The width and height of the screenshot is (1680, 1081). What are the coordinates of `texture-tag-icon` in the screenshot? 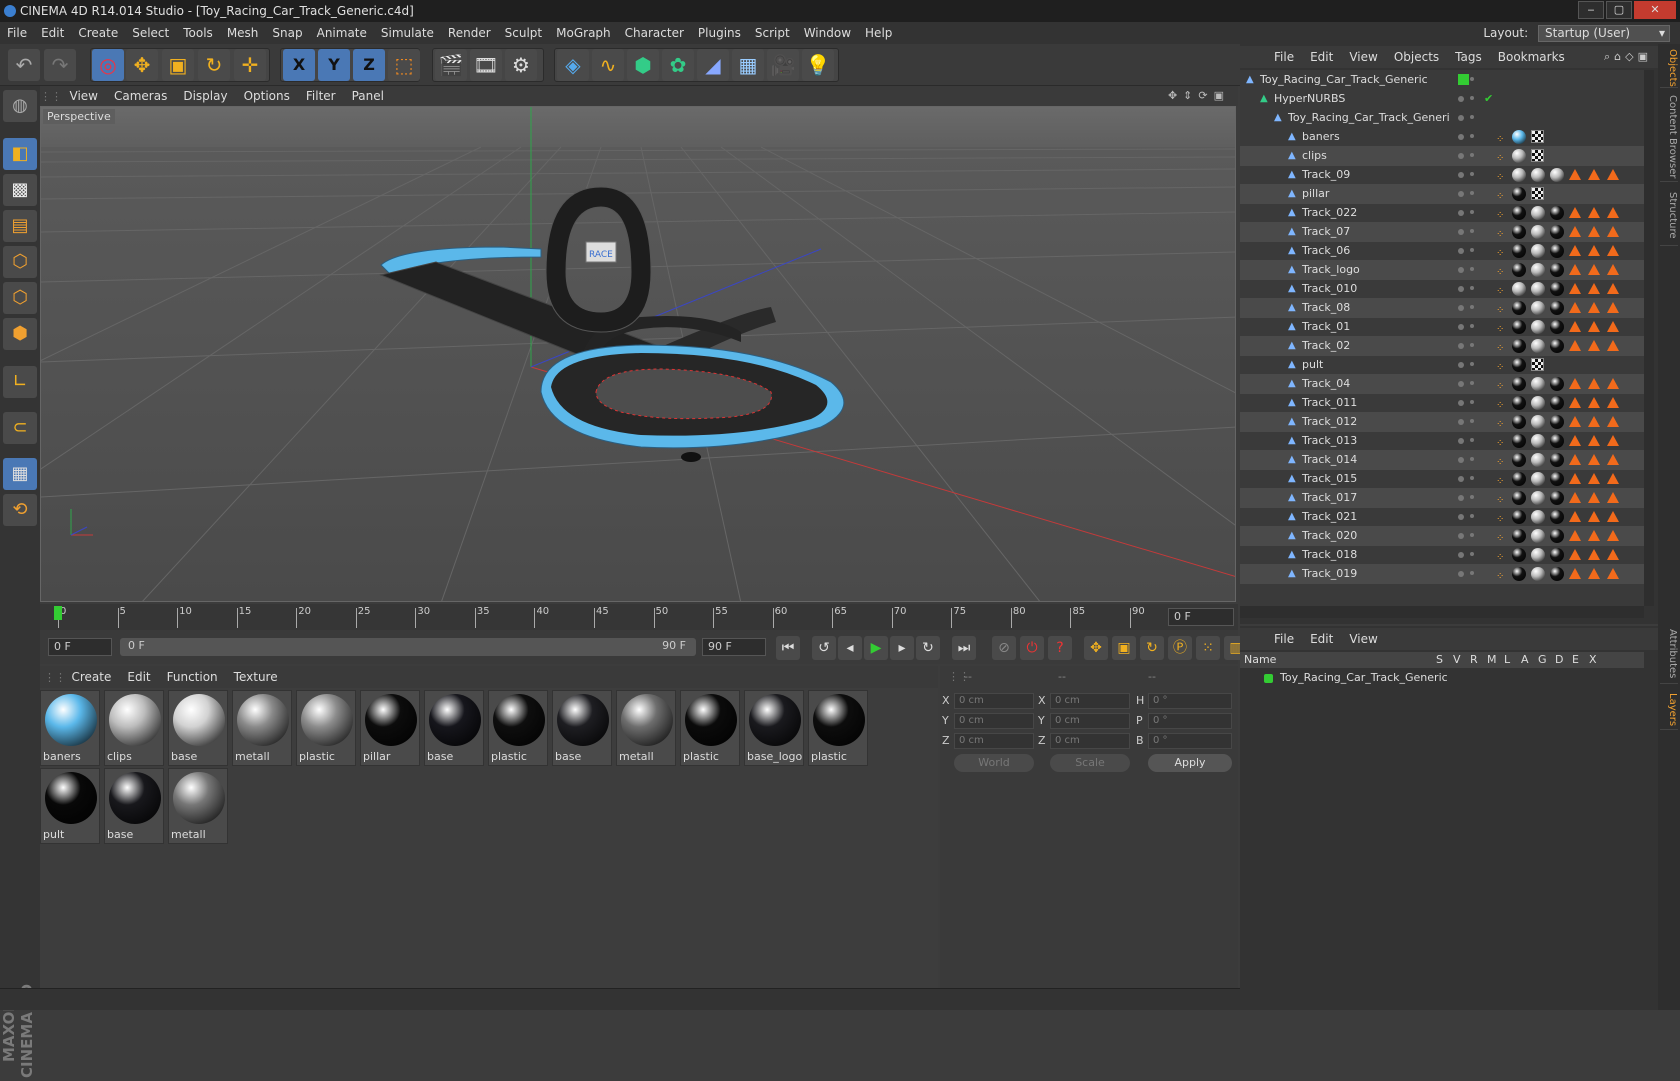 It's located at (1537, 364).